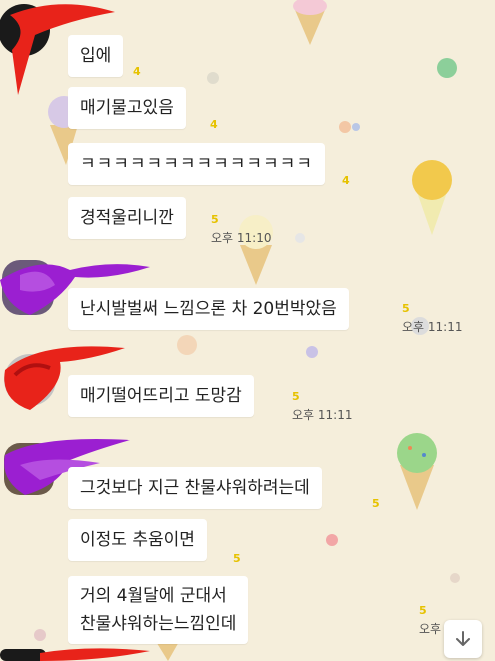  Describe the element at coordinates (241, 238) in the screenshot. I see `message-time: 오후 11:10` at that location.